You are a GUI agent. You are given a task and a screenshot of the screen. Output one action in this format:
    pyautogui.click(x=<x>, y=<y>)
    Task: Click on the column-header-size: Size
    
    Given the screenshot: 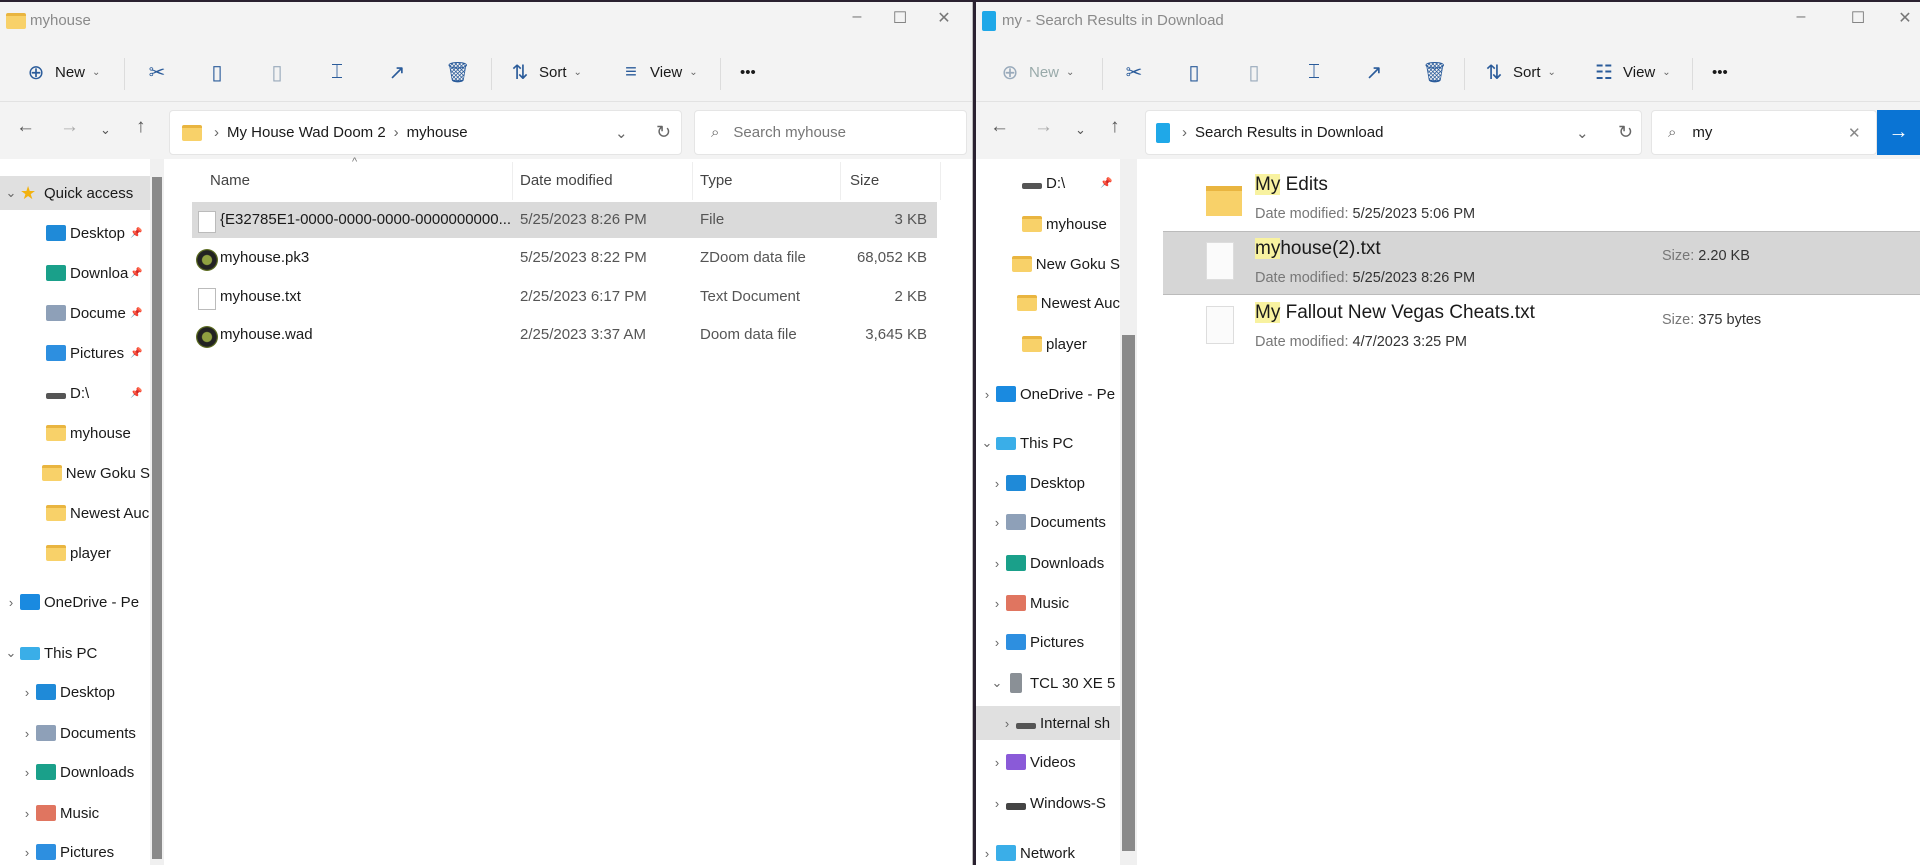 What is the action you would take?
    pyautogui.click(x=864, y=180)
    